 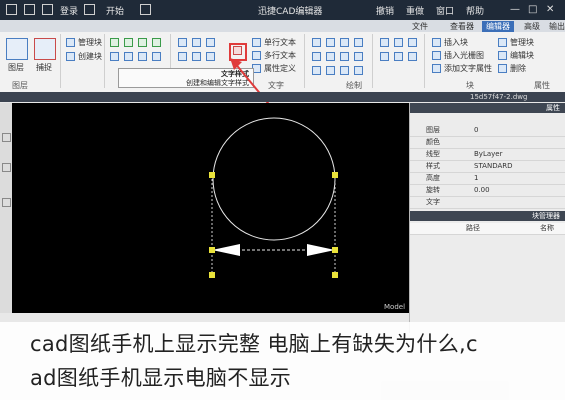 I want to click on property-row: 图层 0, so click(x=487, y=131).